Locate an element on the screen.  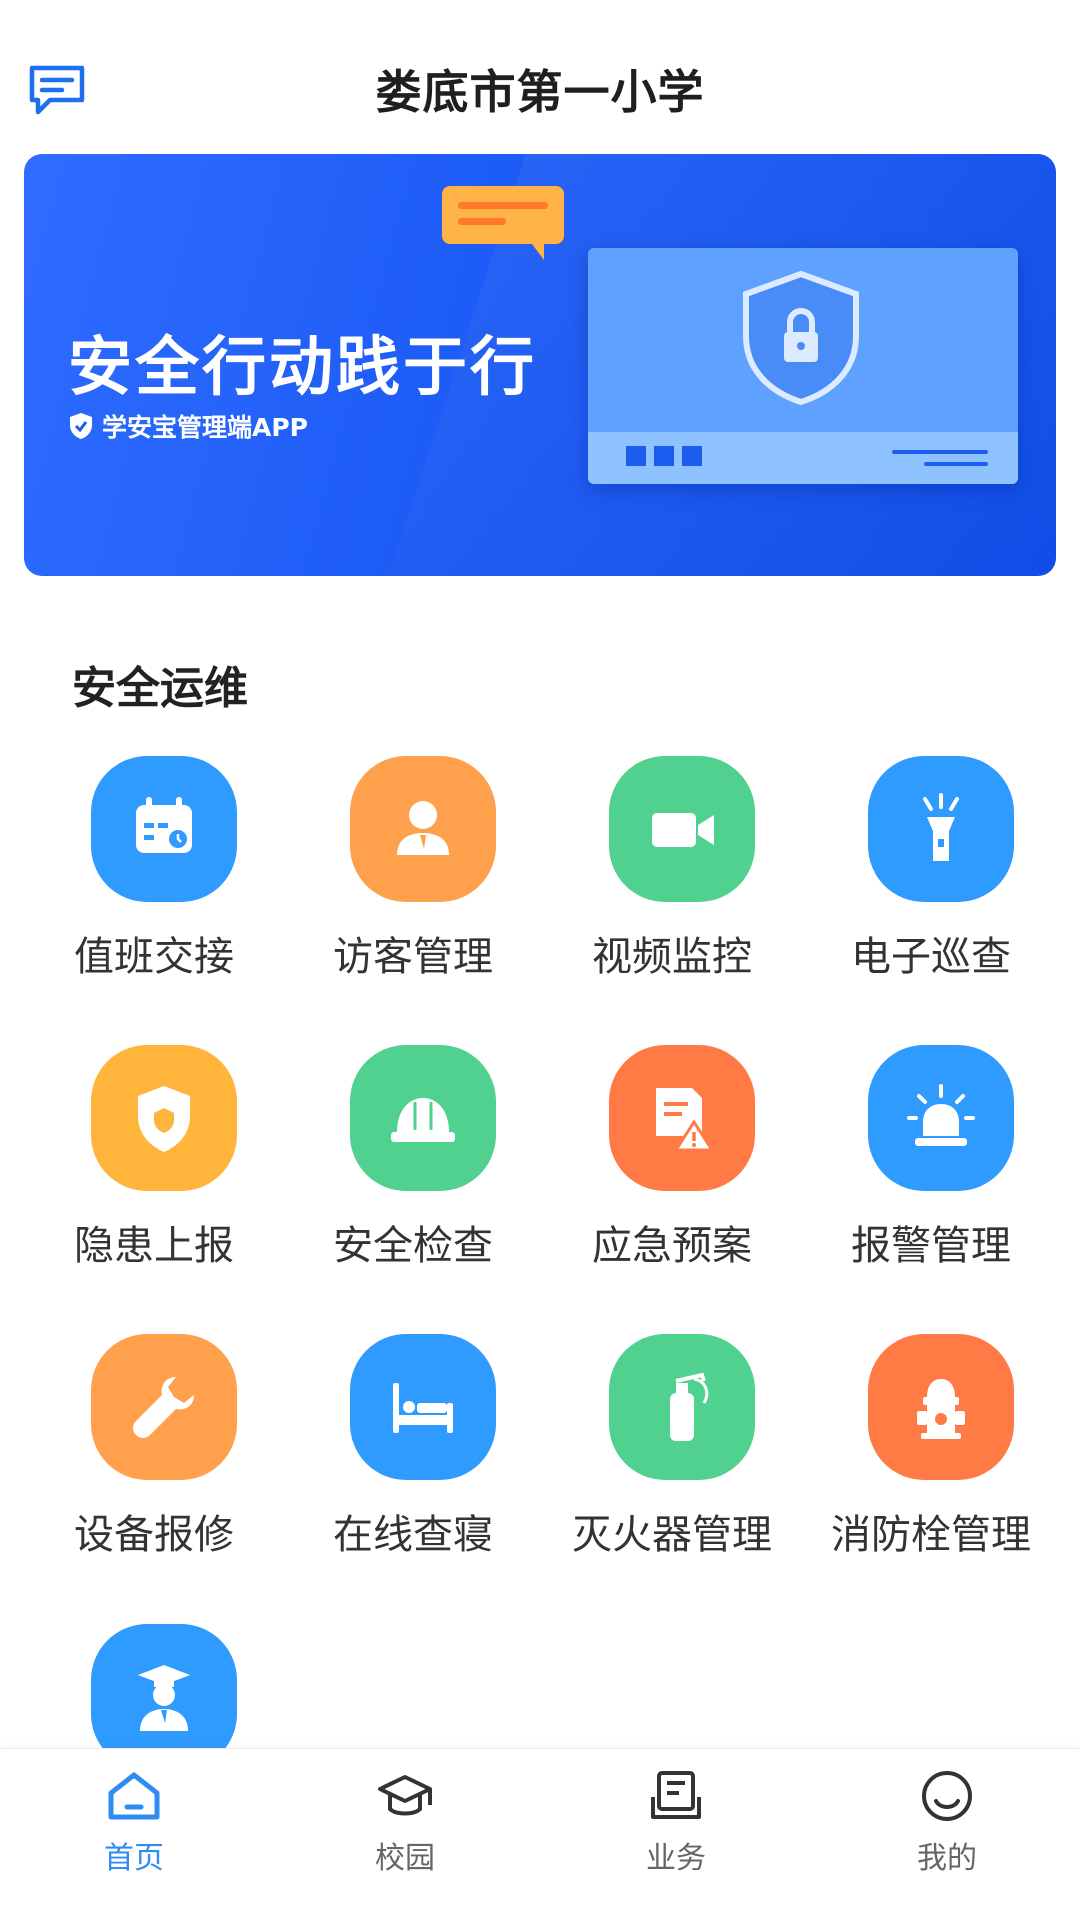
banner-subtitle: 学安宝管理端APP is located at coordinates (188, 426).